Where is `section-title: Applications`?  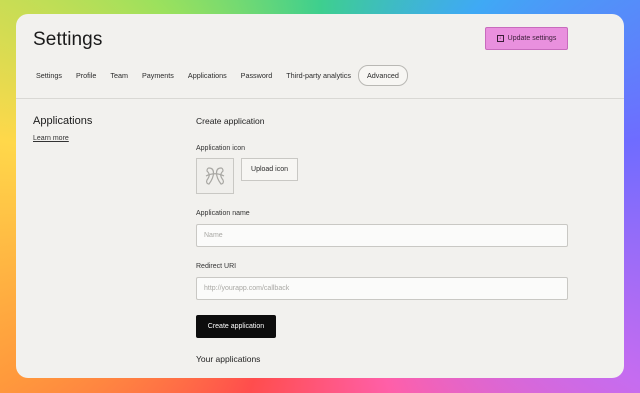 section-title: Applications is located at coordinates (63, 121).